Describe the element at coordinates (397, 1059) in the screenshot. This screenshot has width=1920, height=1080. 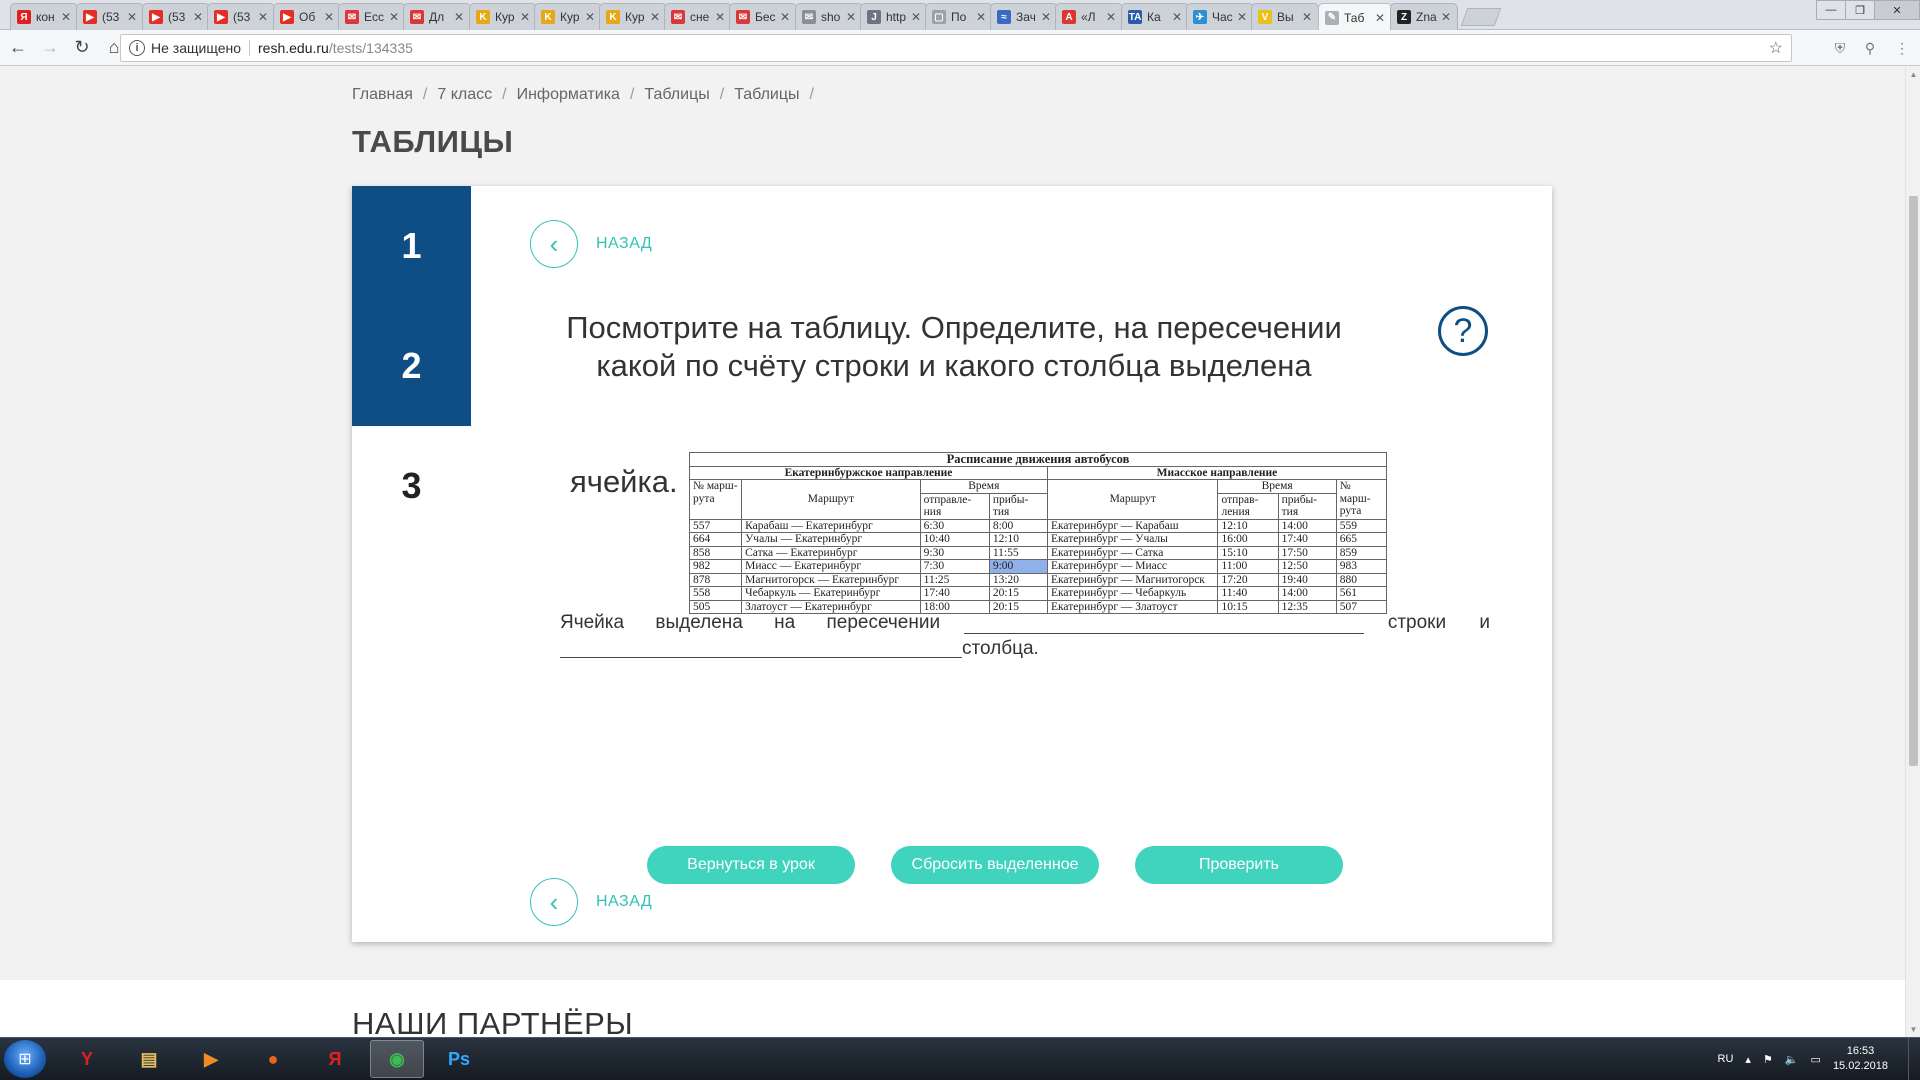
I see `taskbar-app-chrome: ◉` at that location.